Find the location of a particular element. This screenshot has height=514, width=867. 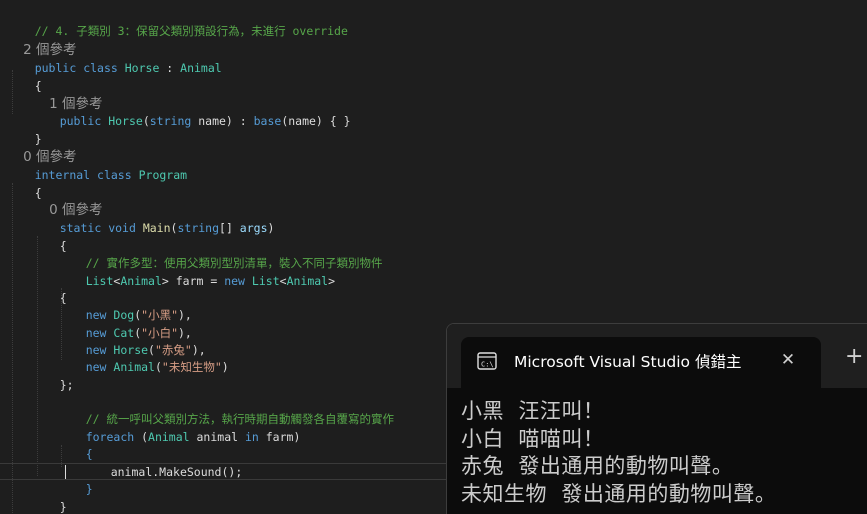

svg-text: C:\ is located at coordinates (487, 365).